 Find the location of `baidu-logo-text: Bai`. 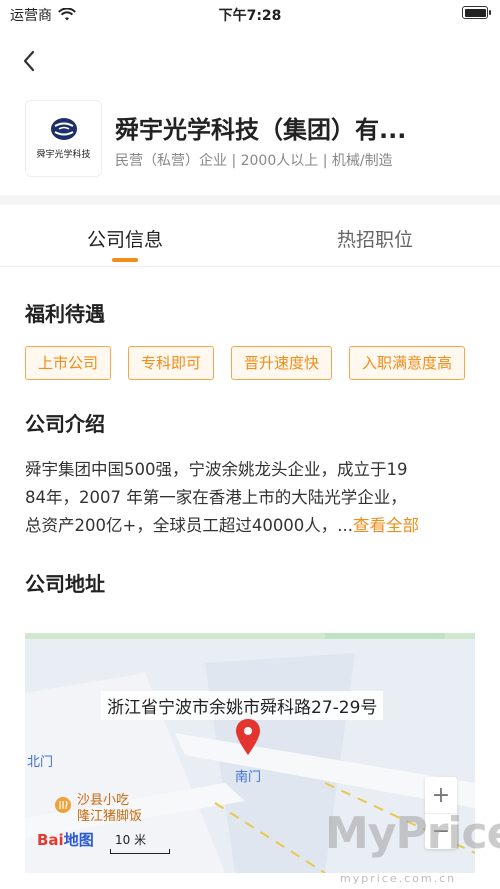

baidu-logo-text: Bai is located at coordinates (50, 840).